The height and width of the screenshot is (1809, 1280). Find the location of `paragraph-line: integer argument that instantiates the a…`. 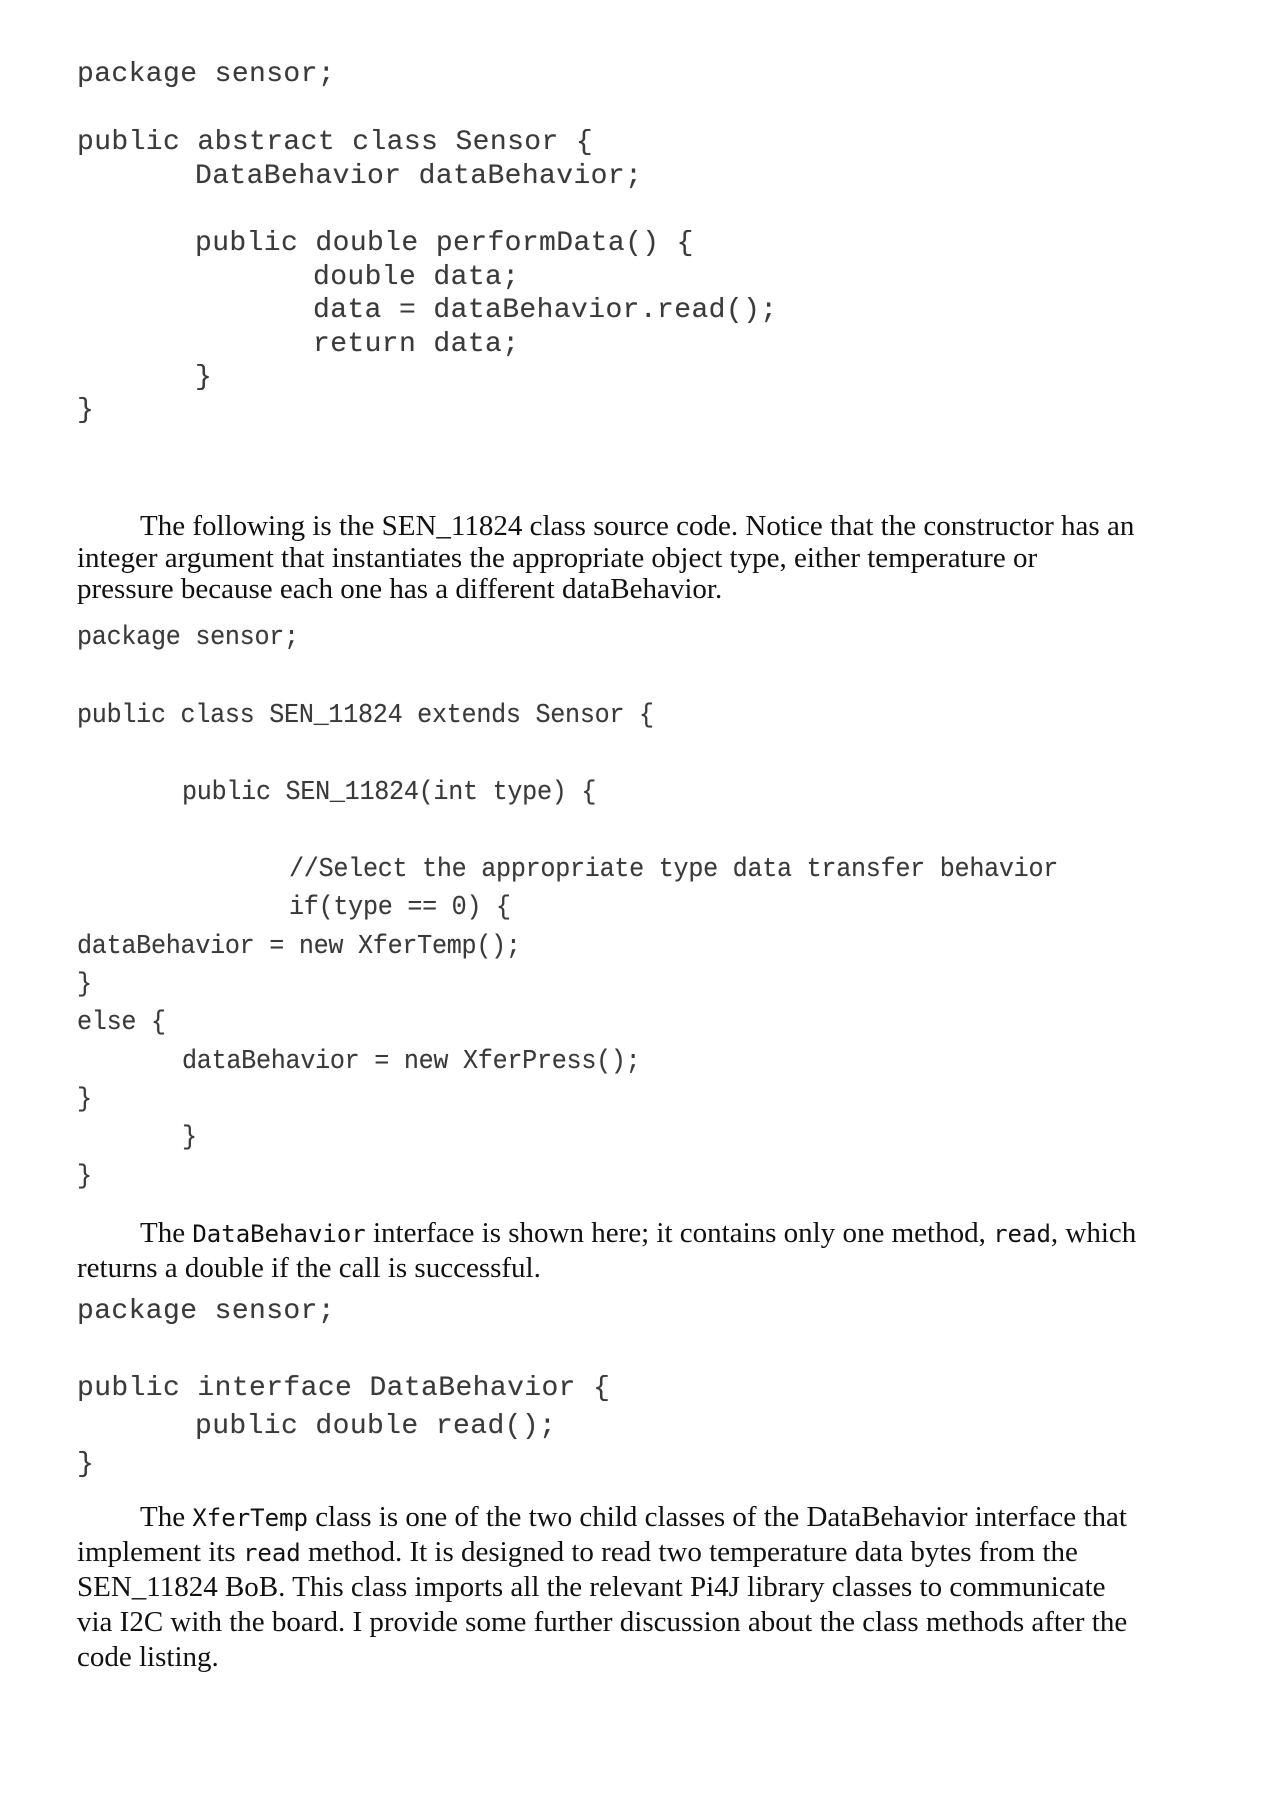

paragraph-line: integer argument that instantiates the a… is located at coordinates (557, 558).